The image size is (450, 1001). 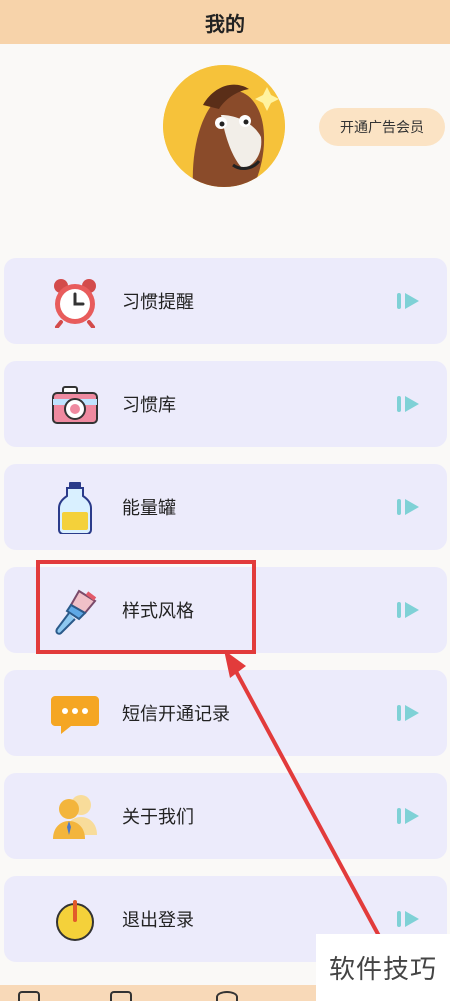 What do you see at coordinates (309, 805) in the screenshot?
I see `annotation-arrow-icon` at bounding box center [309, 805].